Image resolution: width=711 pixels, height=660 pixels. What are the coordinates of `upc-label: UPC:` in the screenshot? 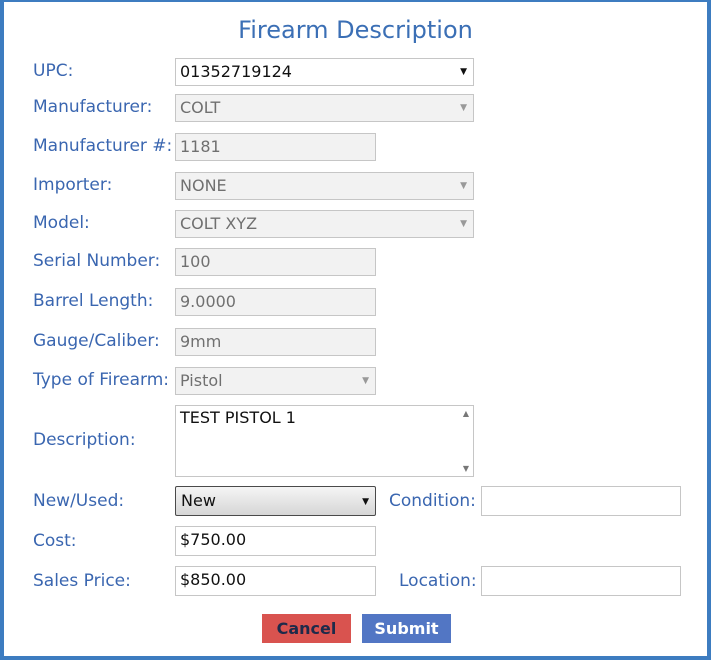 It's located at (53, 71).